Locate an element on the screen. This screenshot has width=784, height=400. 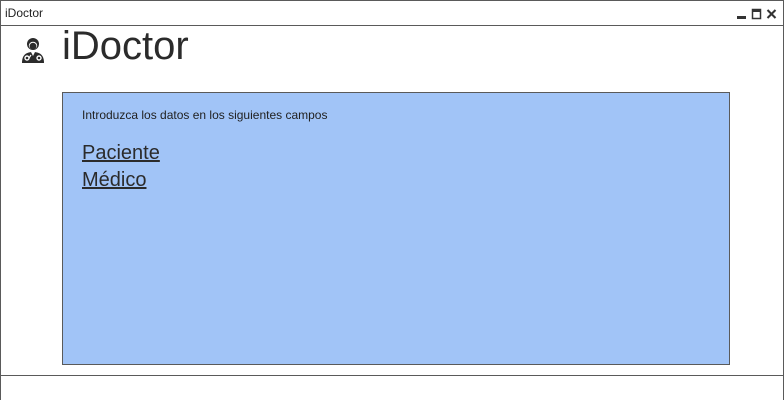
link-list: Paciente Médico is located at coordinates (121, 167).